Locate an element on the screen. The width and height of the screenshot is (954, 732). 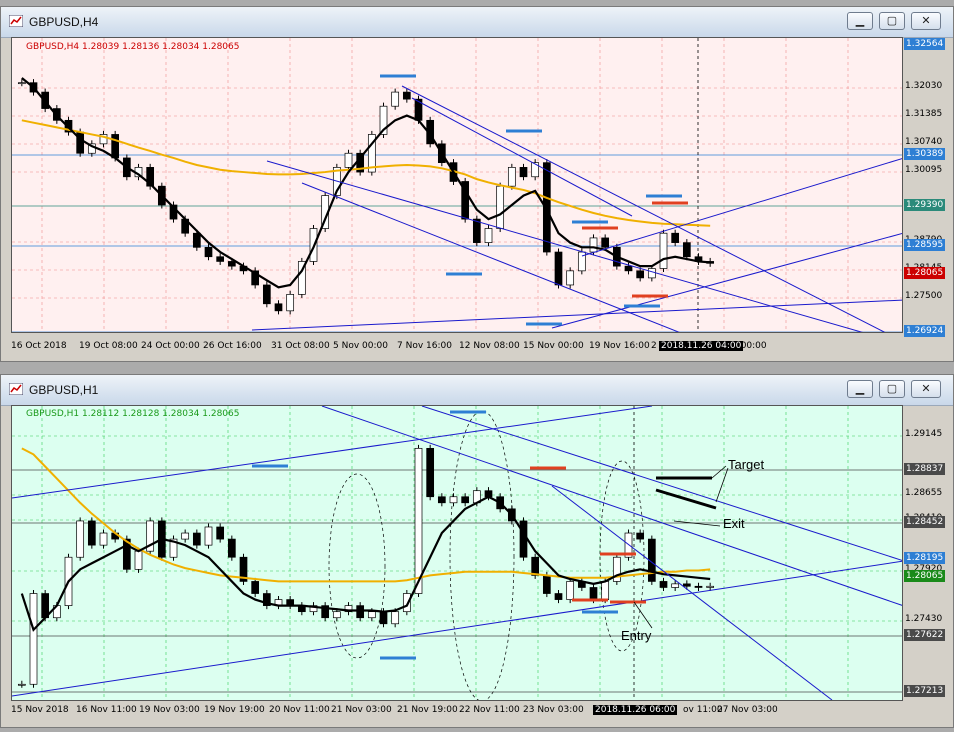
price-tick-label: 1.29145 is located at coordinates (924, 434).